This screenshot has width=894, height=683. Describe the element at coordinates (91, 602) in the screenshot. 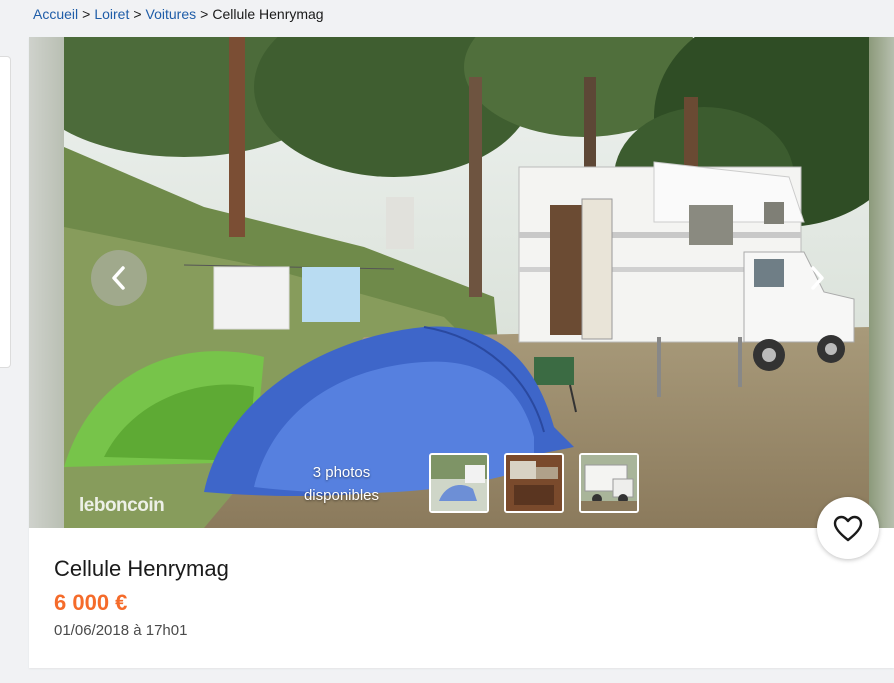

I see `listing-price: 6 000 €` at that location.